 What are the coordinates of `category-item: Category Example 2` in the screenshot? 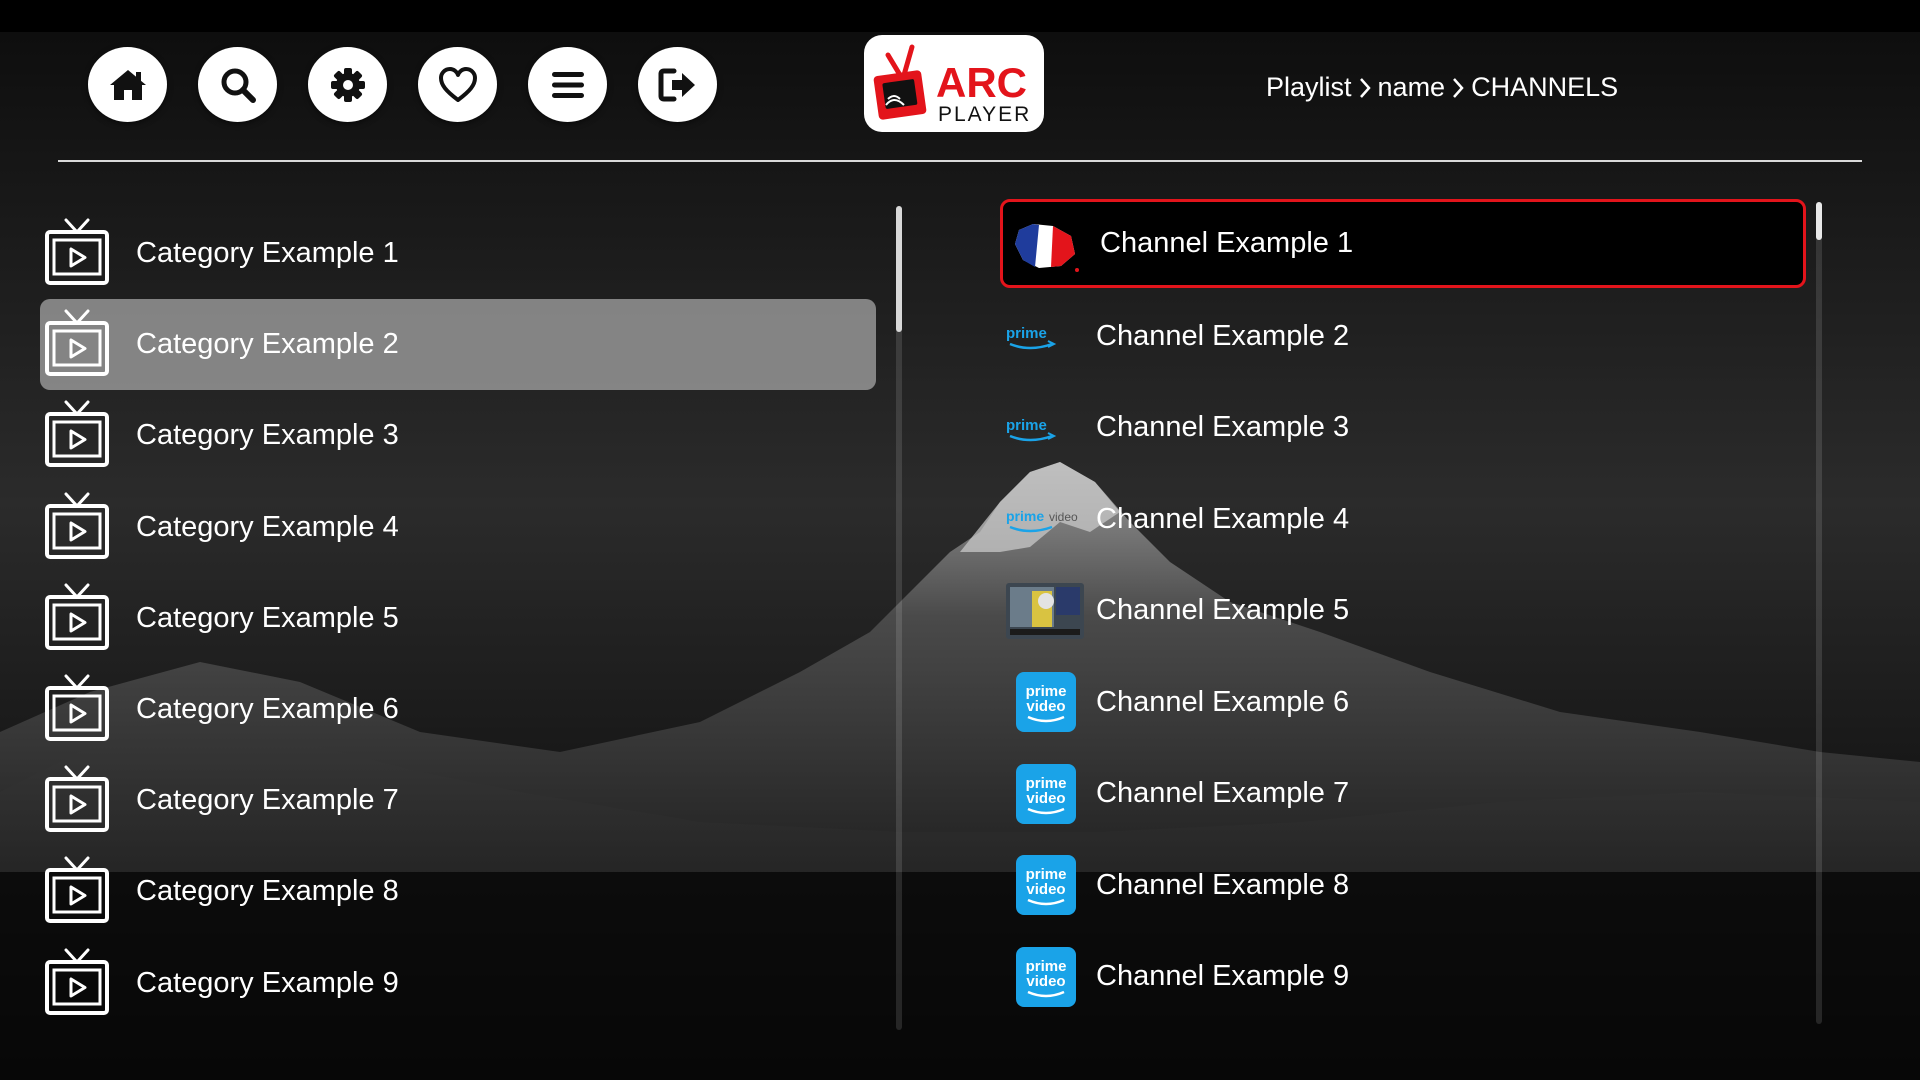 It's located at (458, 345).